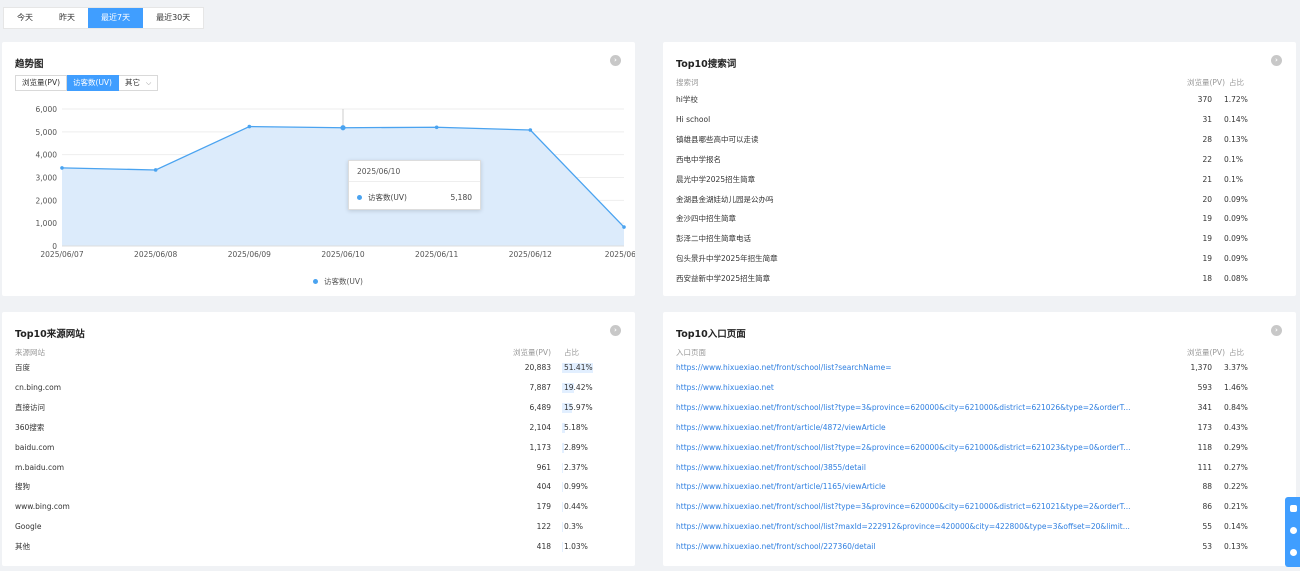 The image size is (1300, 571). Describe the element at coordinates (562, 547) in the screenshot. I see `share-bar` at that location.